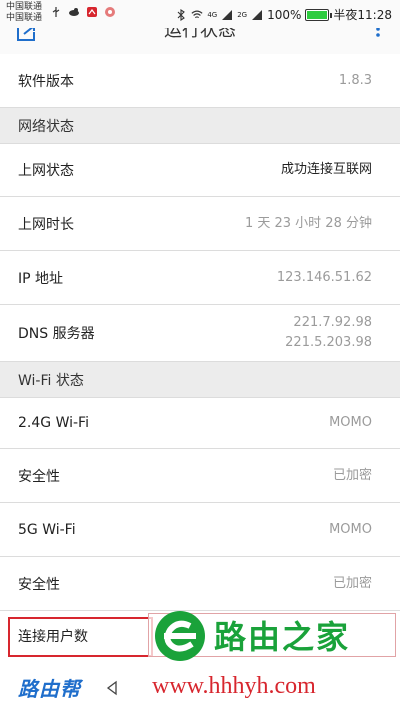 This screenshot has height=711, width=400. Describe the element at coordinates (200, 170) in the screenshot. I see `online-status-row: 上网状态 成功连接互联网` at that location.